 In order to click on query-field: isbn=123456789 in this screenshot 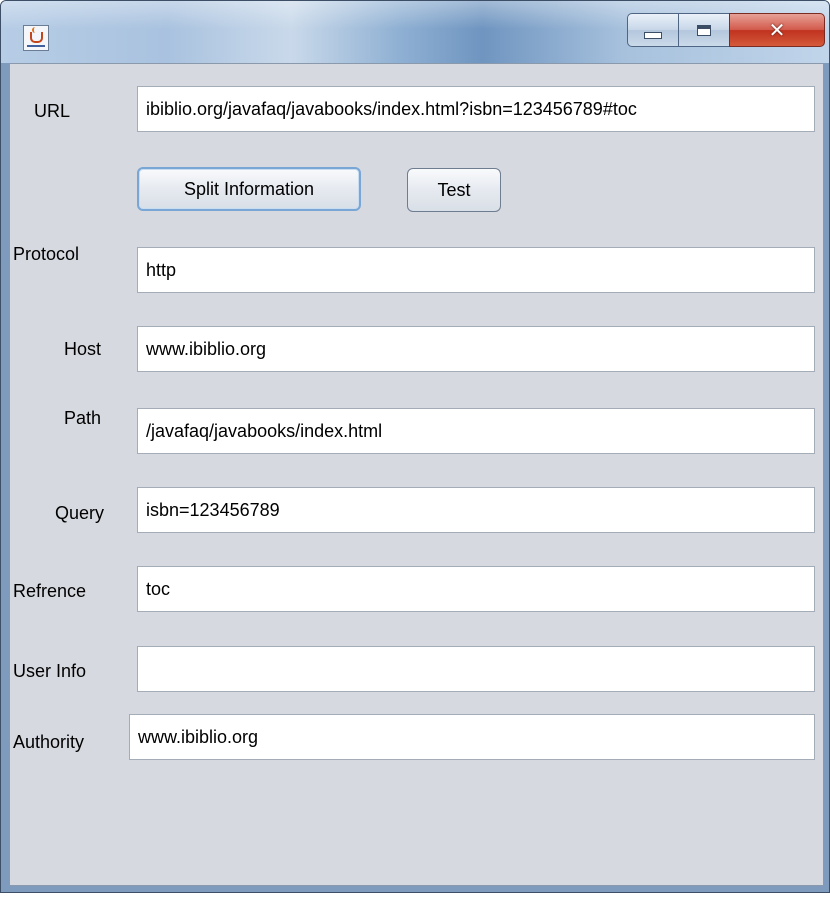, I will do `click(476, 510)`.